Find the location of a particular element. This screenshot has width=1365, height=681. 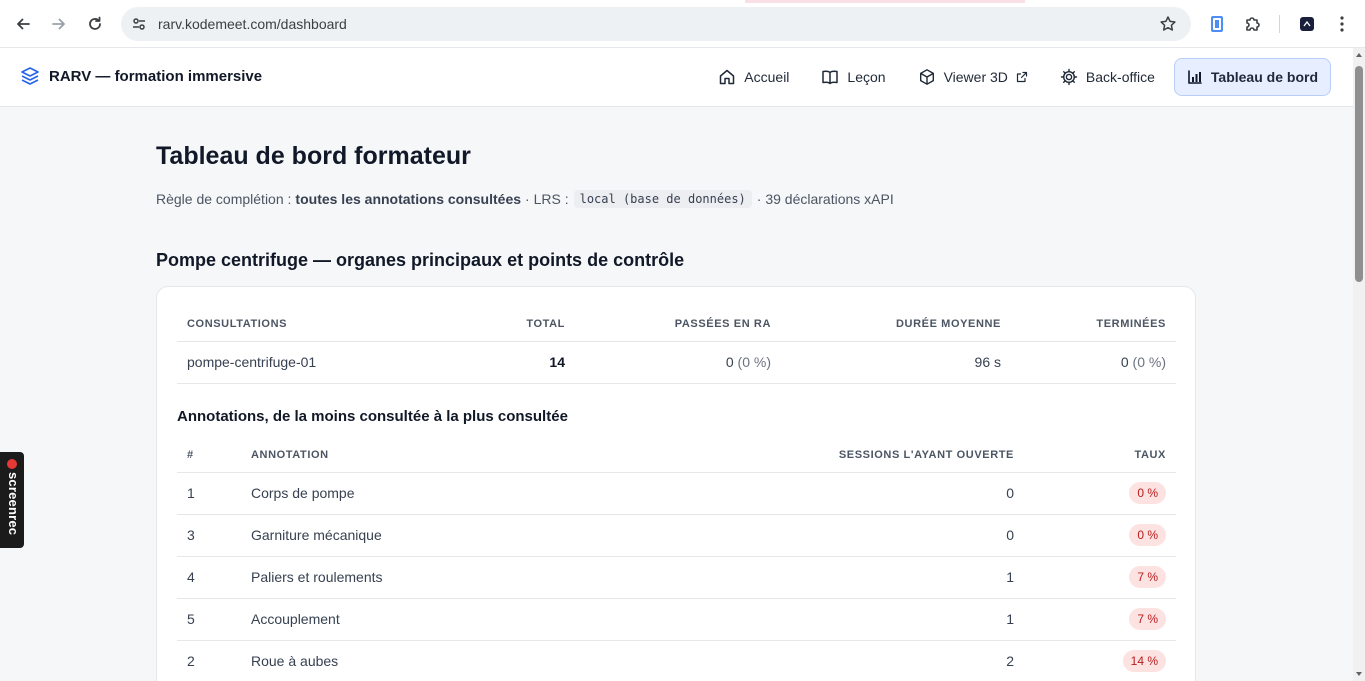

table-row: 1 Corps de pompe 0 0 % is located at coordinates (676, 493).